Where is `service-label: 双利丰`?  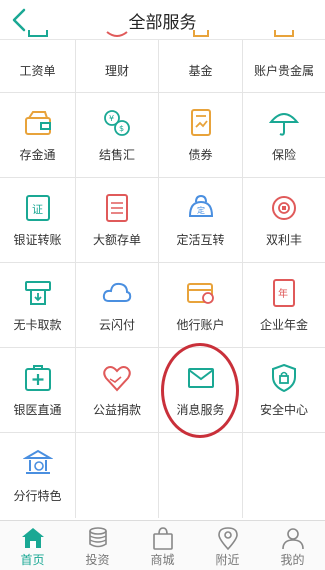 service-label: 双利丰 is located at coordinates (283, 240).